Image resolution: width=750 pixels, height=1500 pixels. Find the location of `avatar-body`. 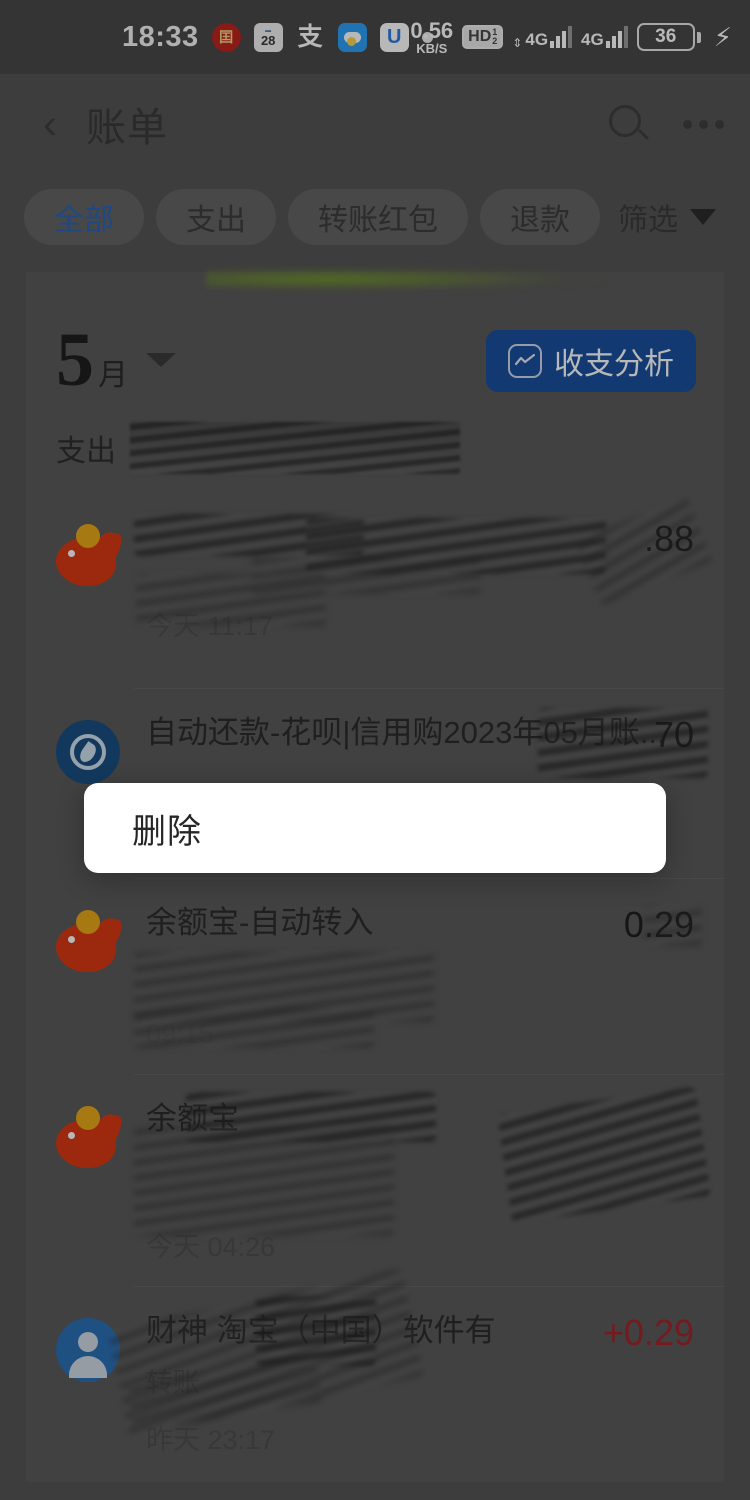

avatar-body is located at coordinates (88, 1366).